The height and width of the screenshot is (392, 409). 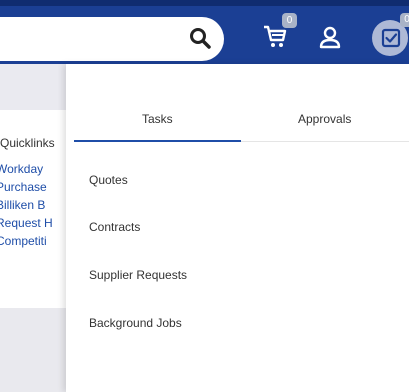 What do you see at coordinates (404, 20) in the screenshot?
I see `tasks-count-badge: 0` at bounding box center [404, 20].